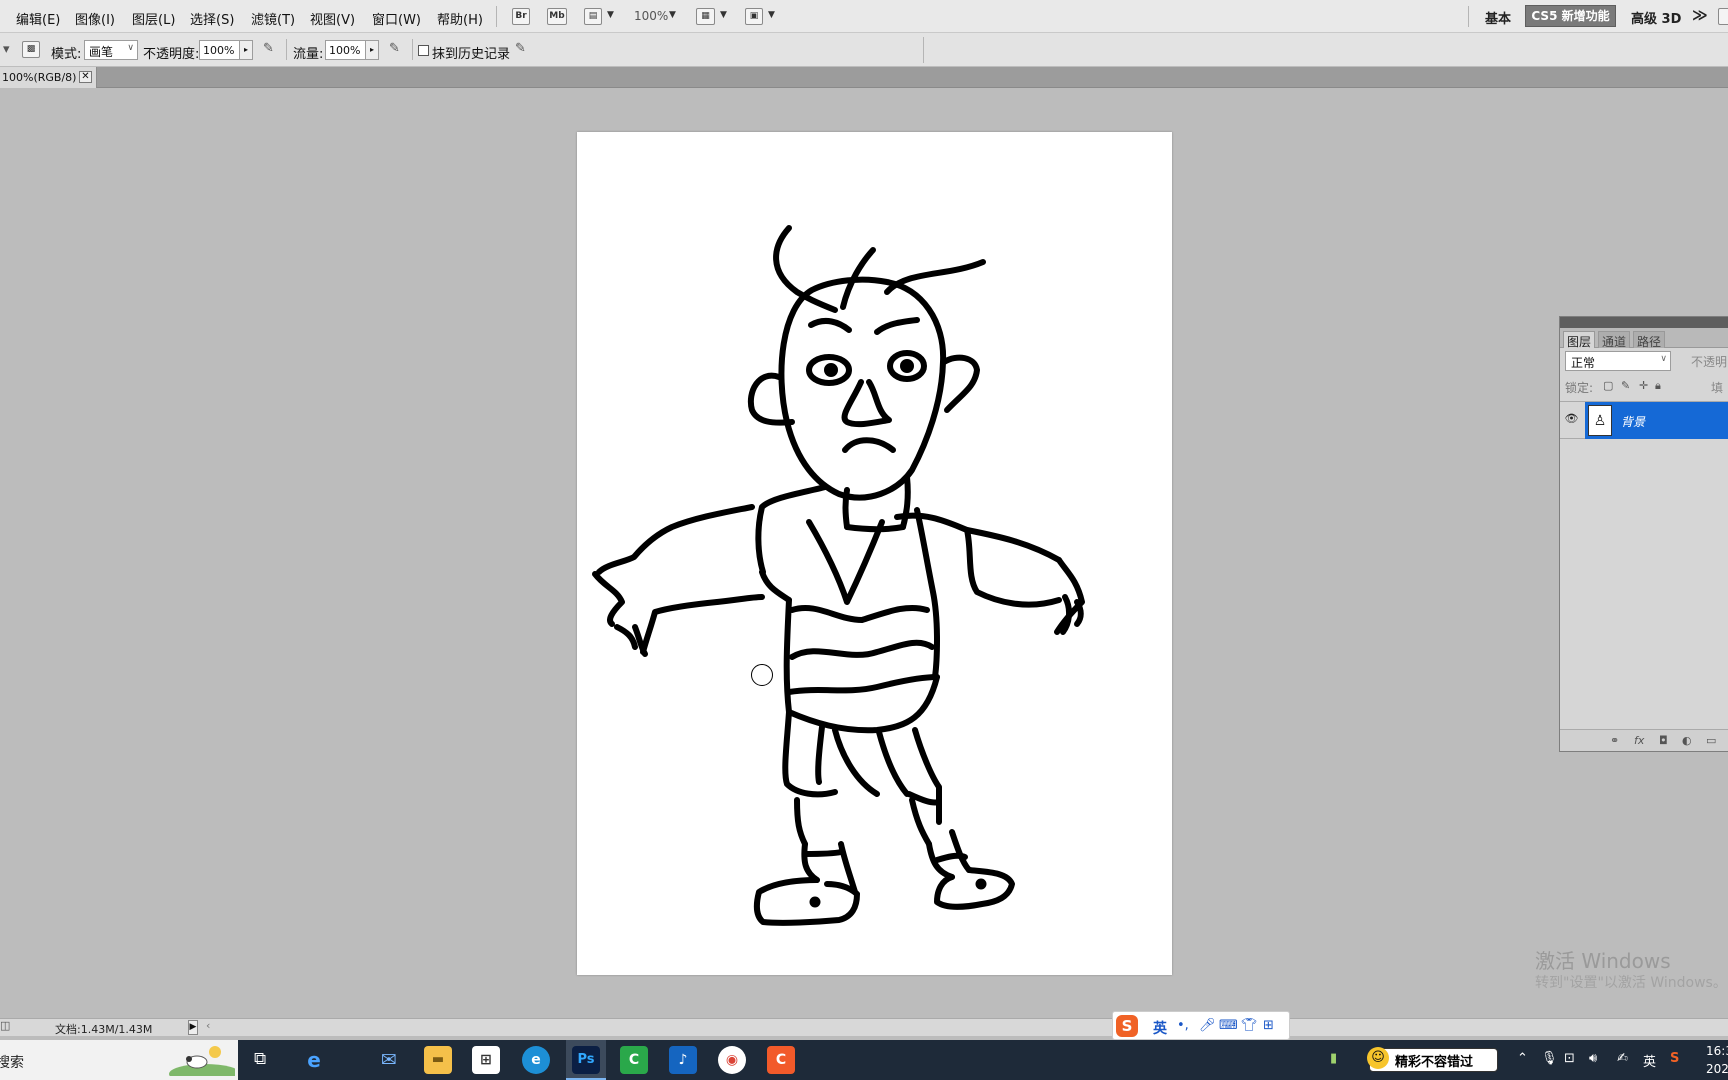 Image resolution: width=1728 pixels, height=1080 pixels. I want to click on document-tab: 100%(RGB/8) ✕, so click(48, 77).